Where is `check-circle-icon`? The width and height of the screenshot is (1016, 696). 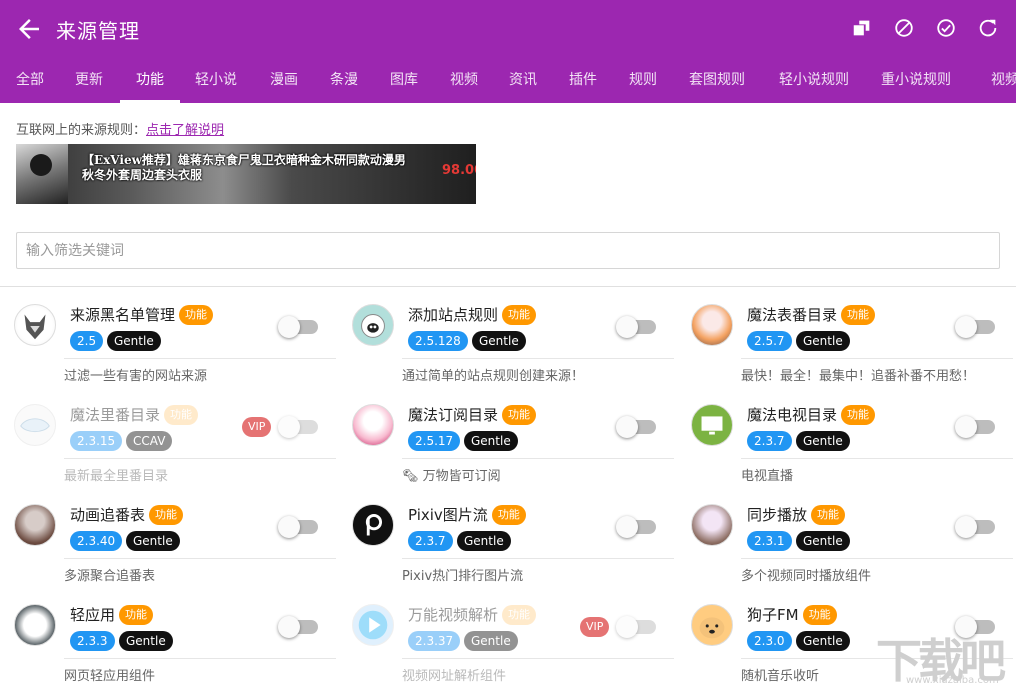 check-circle-icon is located at coordinates (946, 28).